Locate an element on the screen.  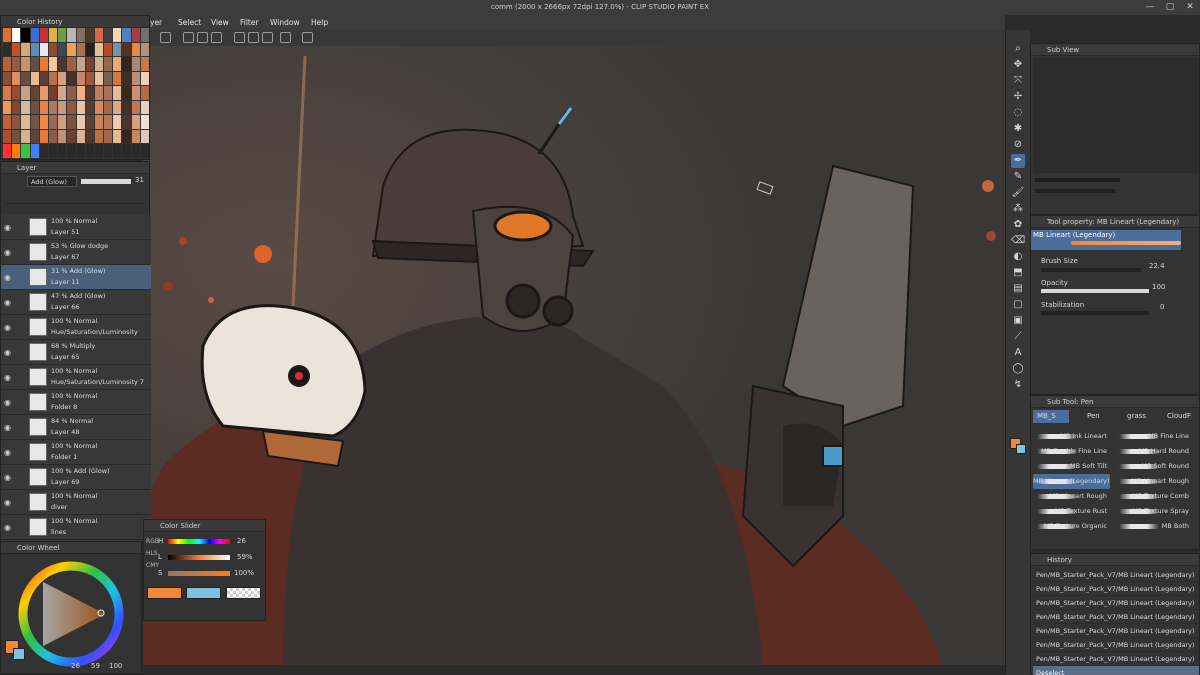
brush-item: MB Fine Line is located at coordinates (1153, 436).